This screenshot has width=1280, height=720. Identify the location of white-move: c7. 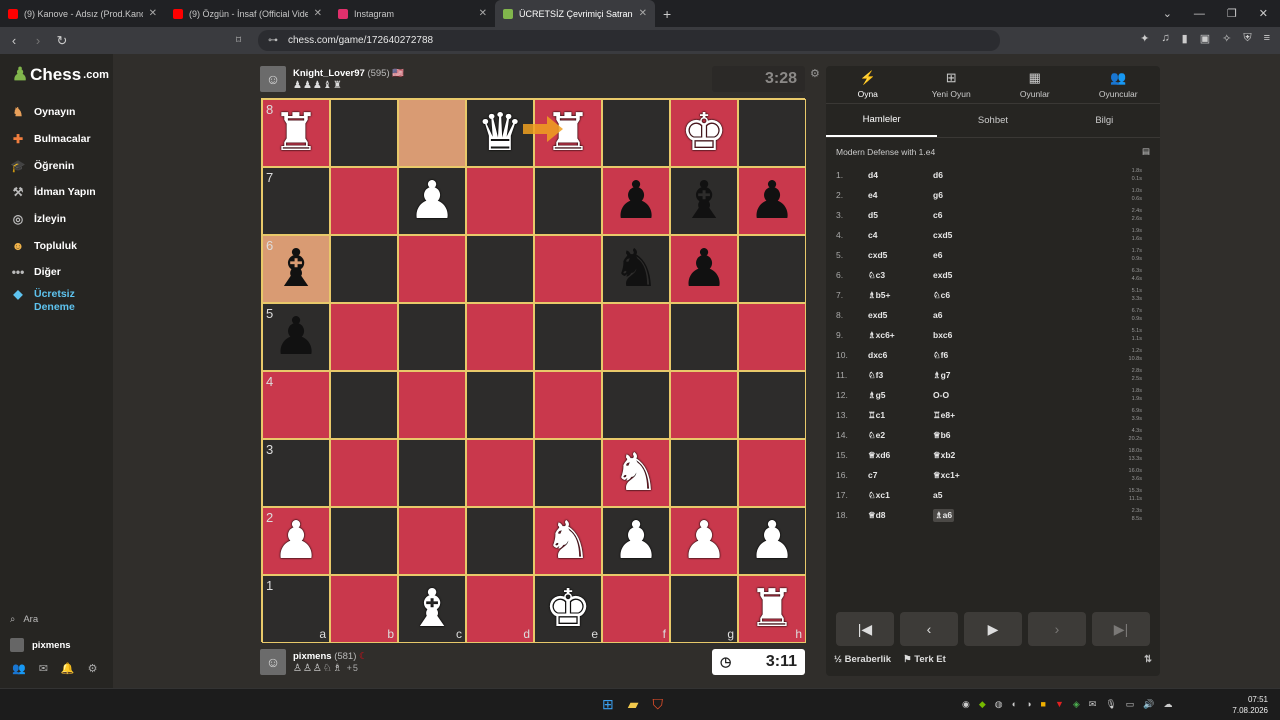
(900, 475).